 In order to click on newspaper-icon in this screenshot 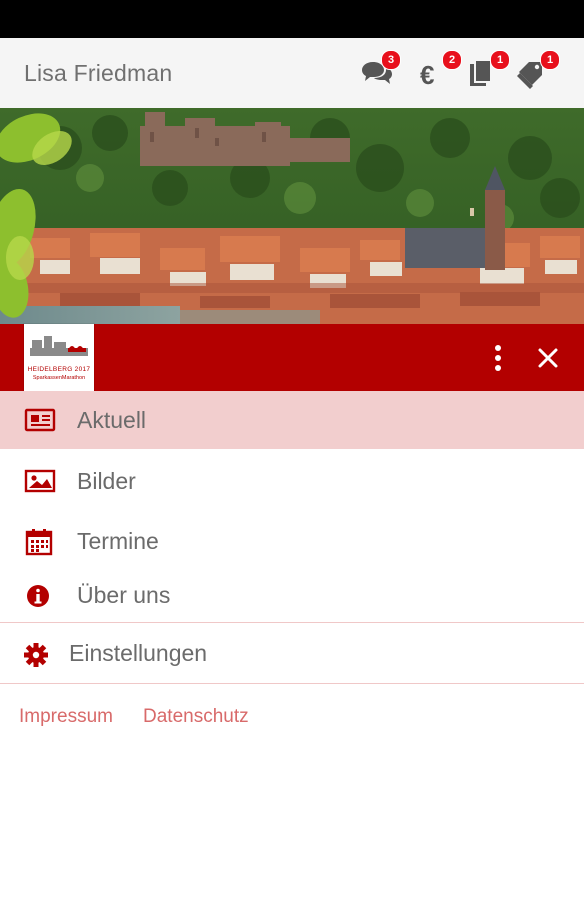, I will do `click(40, 421)`.